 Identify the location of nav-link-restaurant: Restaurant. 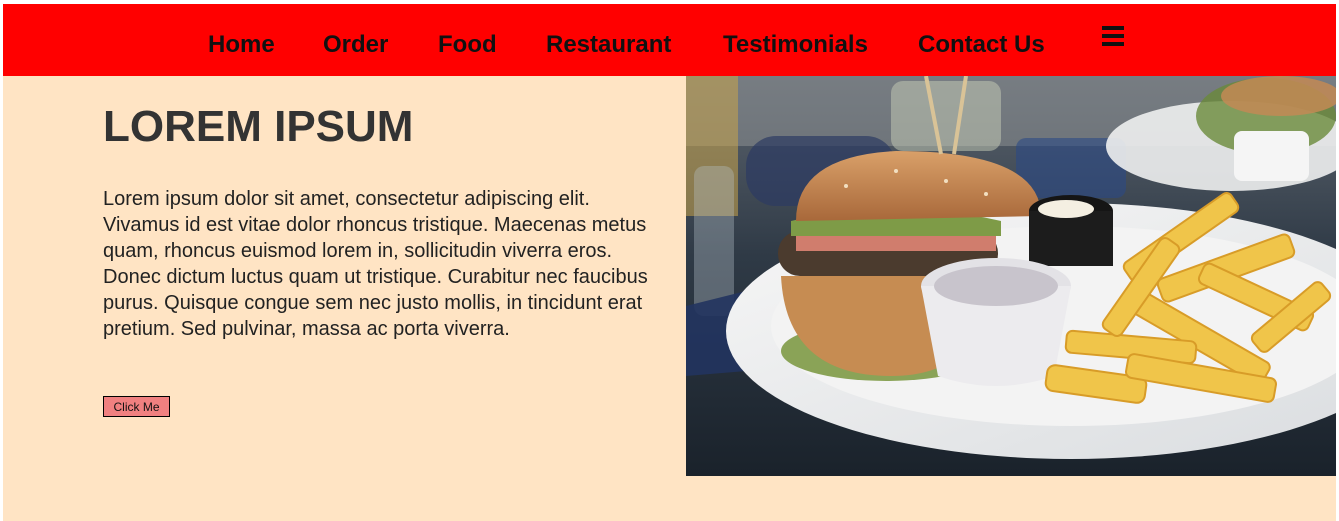
(608, 40).